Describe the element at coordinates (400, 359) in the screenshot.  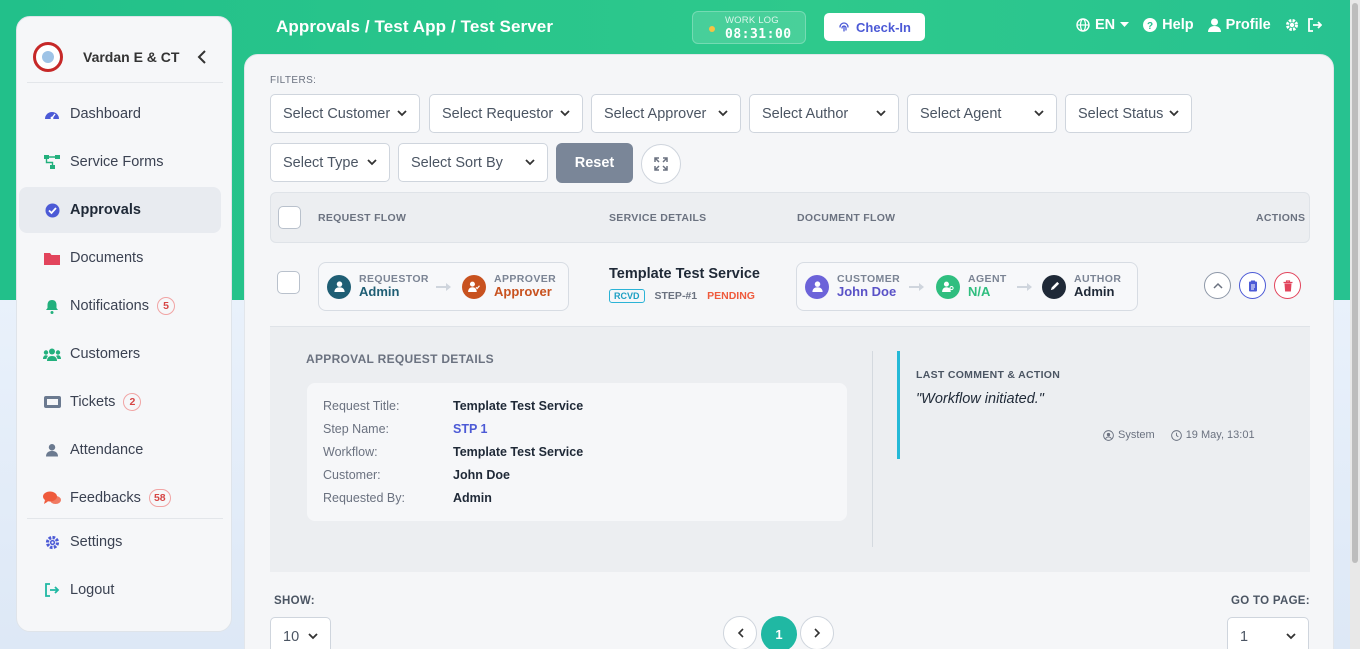
I see `details-heading: APPROVAL REQUEST DETAILS` at that location.